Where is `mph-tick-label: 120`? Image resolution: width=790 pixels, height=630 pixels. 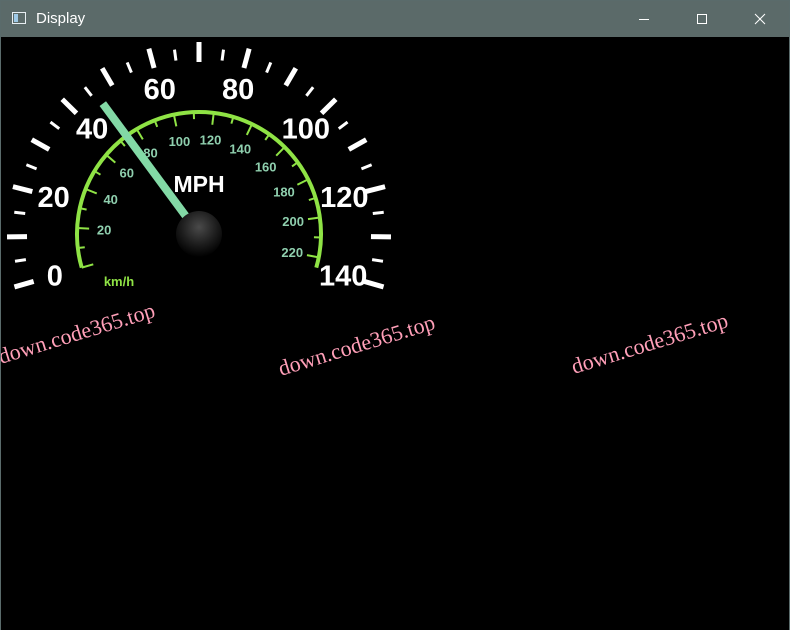 mph-tick-label: 120 is located at coordinates (344, 198).